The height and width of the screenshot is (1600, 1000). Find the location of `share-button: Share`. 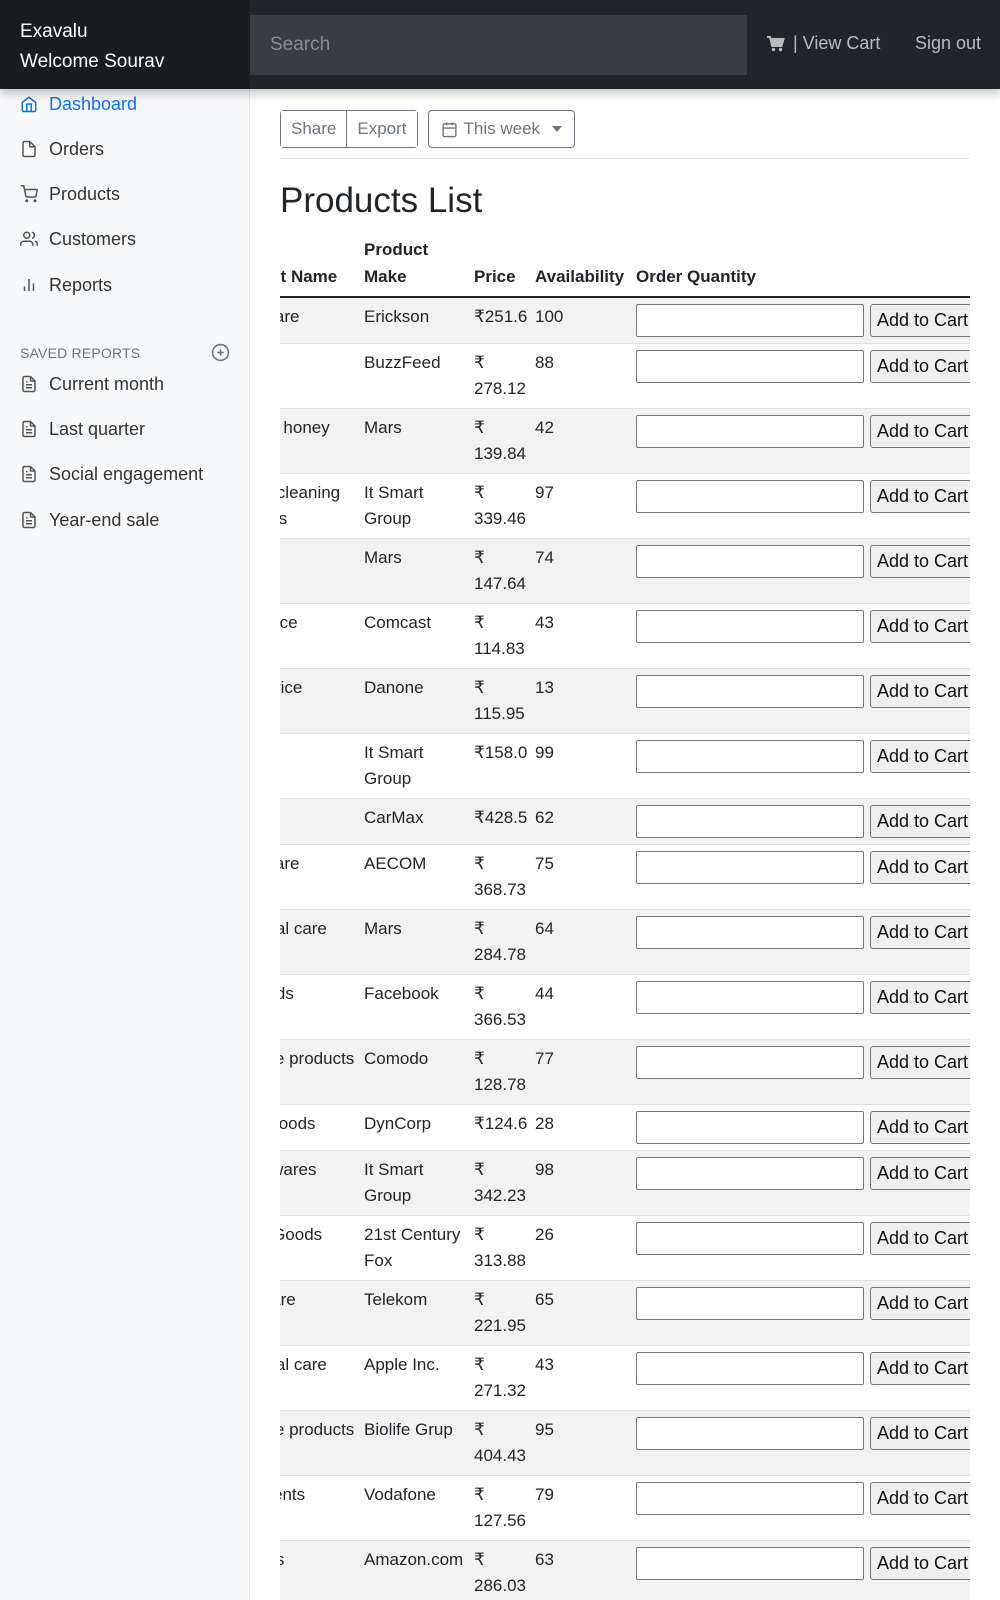

share-button: Share is located at coordinates (314, 129).